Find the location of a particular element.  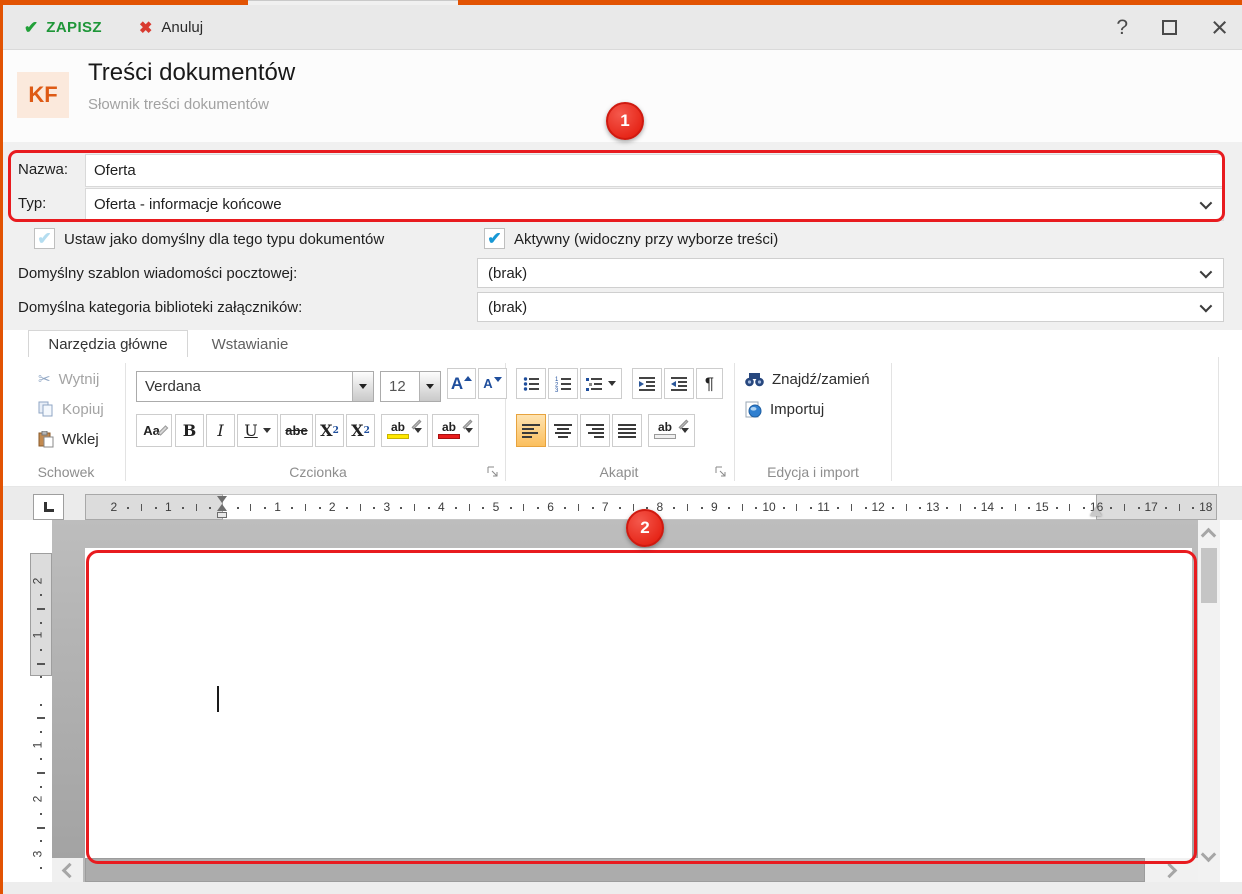

superscript-icon: X is located at coordinates (357, 430).